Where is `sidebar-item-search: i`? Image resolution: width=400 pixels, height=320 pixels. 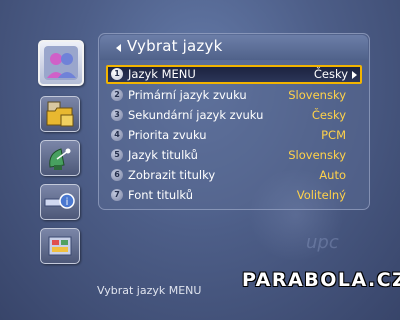 sidebar-item-search: i is located at coordinates (60, 202).